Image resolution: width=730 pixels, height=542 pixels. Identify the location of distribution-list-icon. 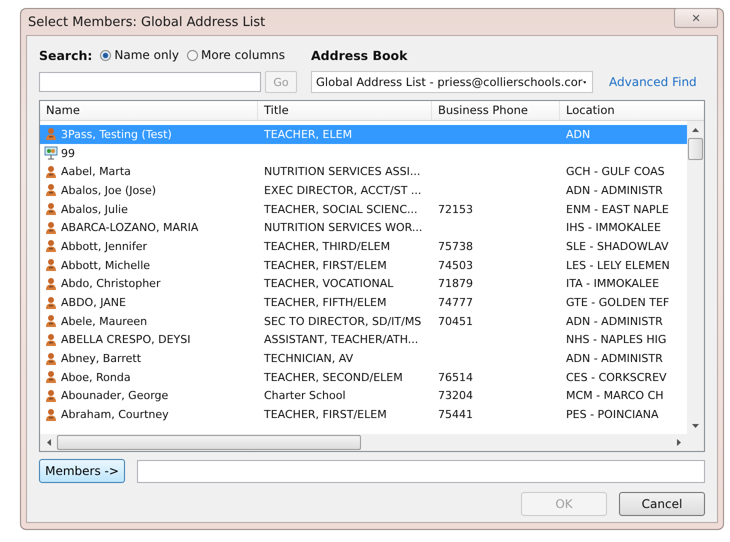
(51, 153).